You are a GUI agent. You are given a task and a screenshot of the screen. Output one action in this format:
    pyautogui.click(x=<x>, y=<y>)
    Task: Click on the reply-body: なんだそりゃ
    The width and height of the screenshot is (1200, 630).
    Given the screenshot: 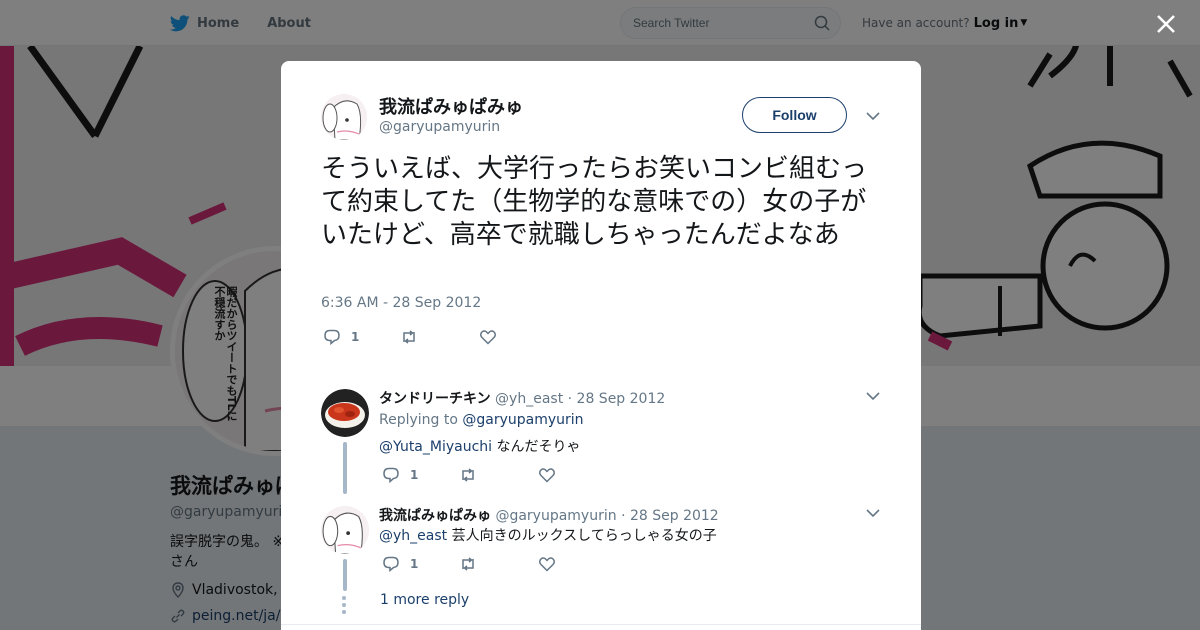 What is the action you would take?
    pyautogui.click(x=536, y=447)
    